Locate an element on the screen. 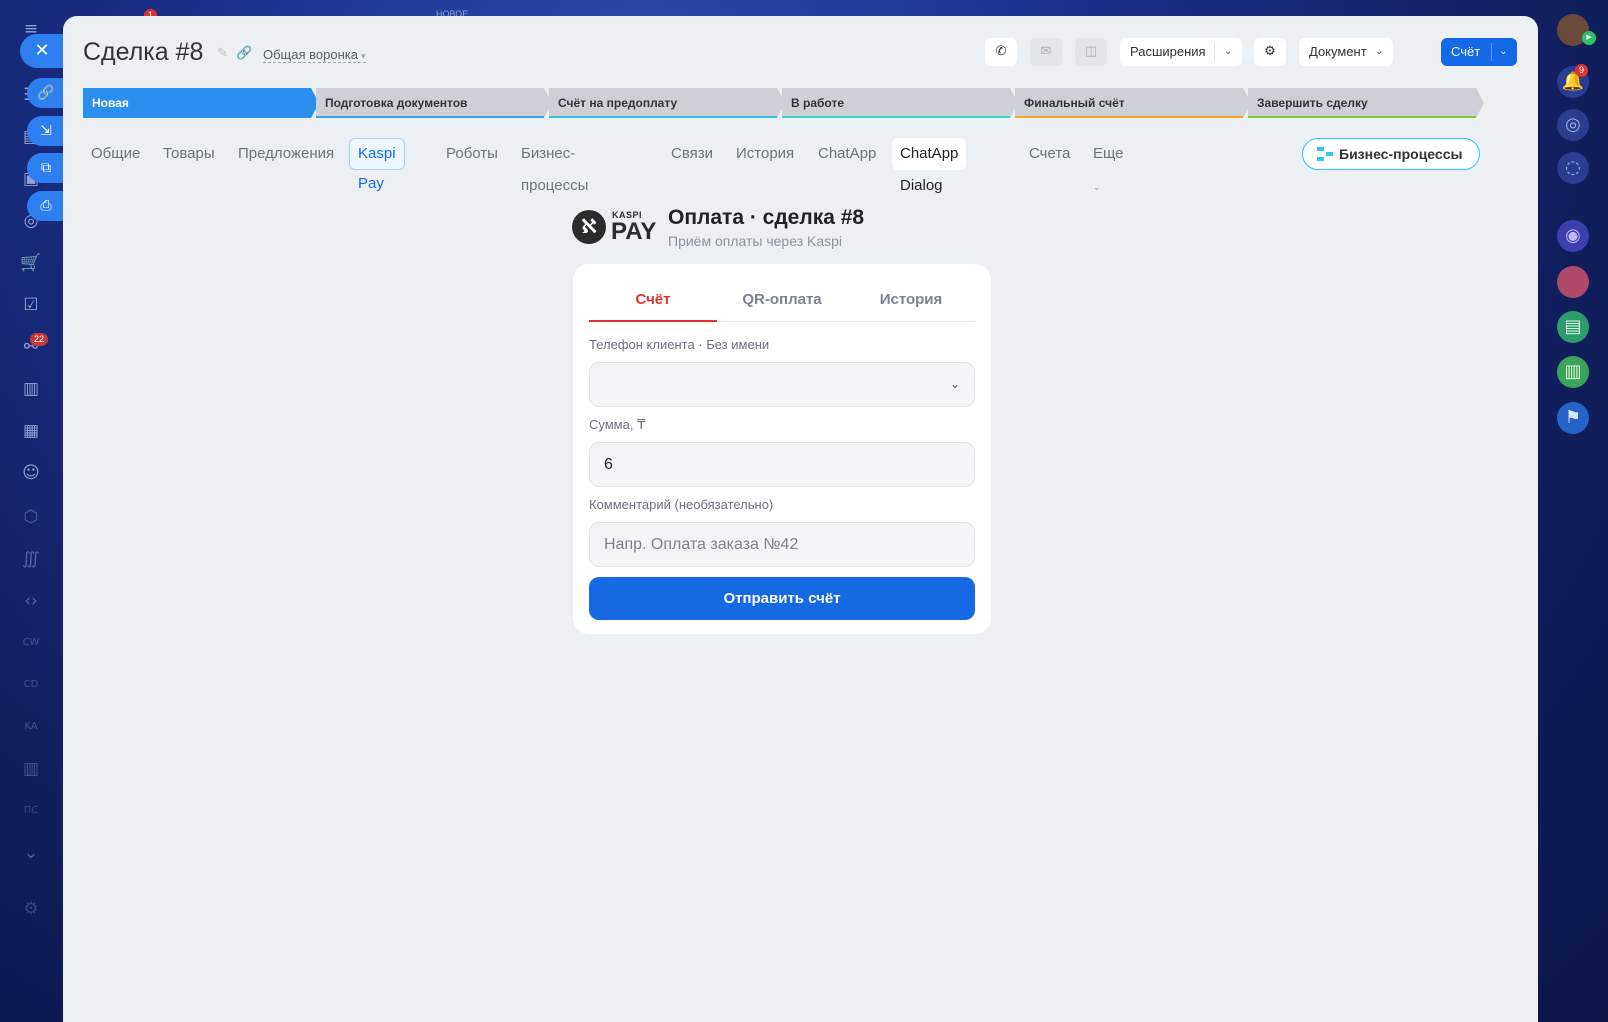 The width and height of the screenshot is (1608, 1022). invoice-label: Счёт is located at coordinates (1466, 51).